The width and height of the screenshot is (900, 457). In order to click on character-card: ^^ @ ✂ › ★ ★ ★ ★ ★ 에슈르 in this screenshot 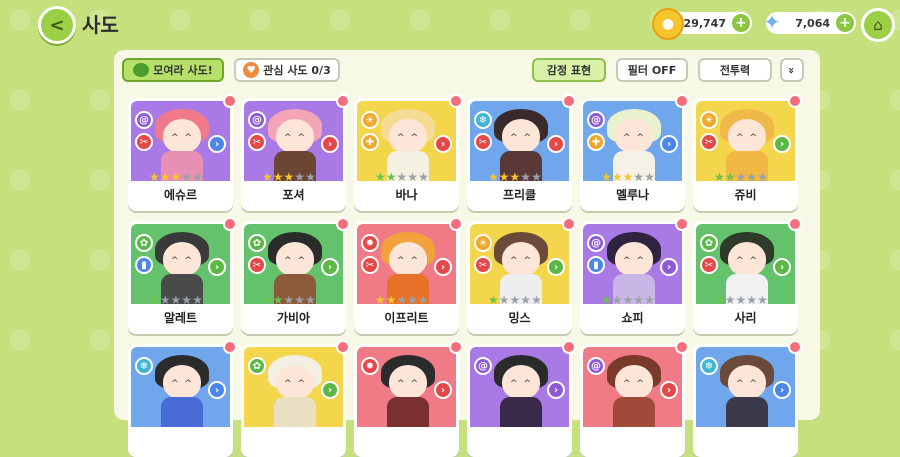, I will do `click(182, 152)`.